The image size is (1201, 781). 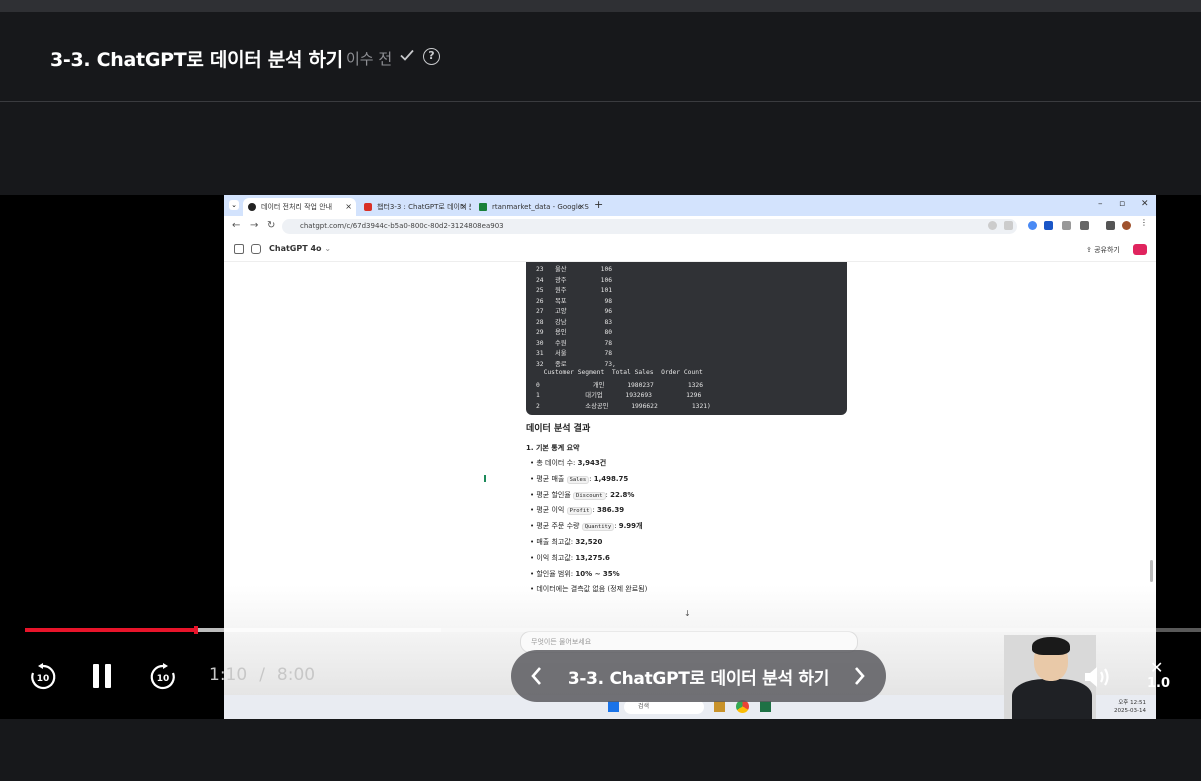 I want to click on stat-label: 할인율 범위:, so click(x=556, y=573).